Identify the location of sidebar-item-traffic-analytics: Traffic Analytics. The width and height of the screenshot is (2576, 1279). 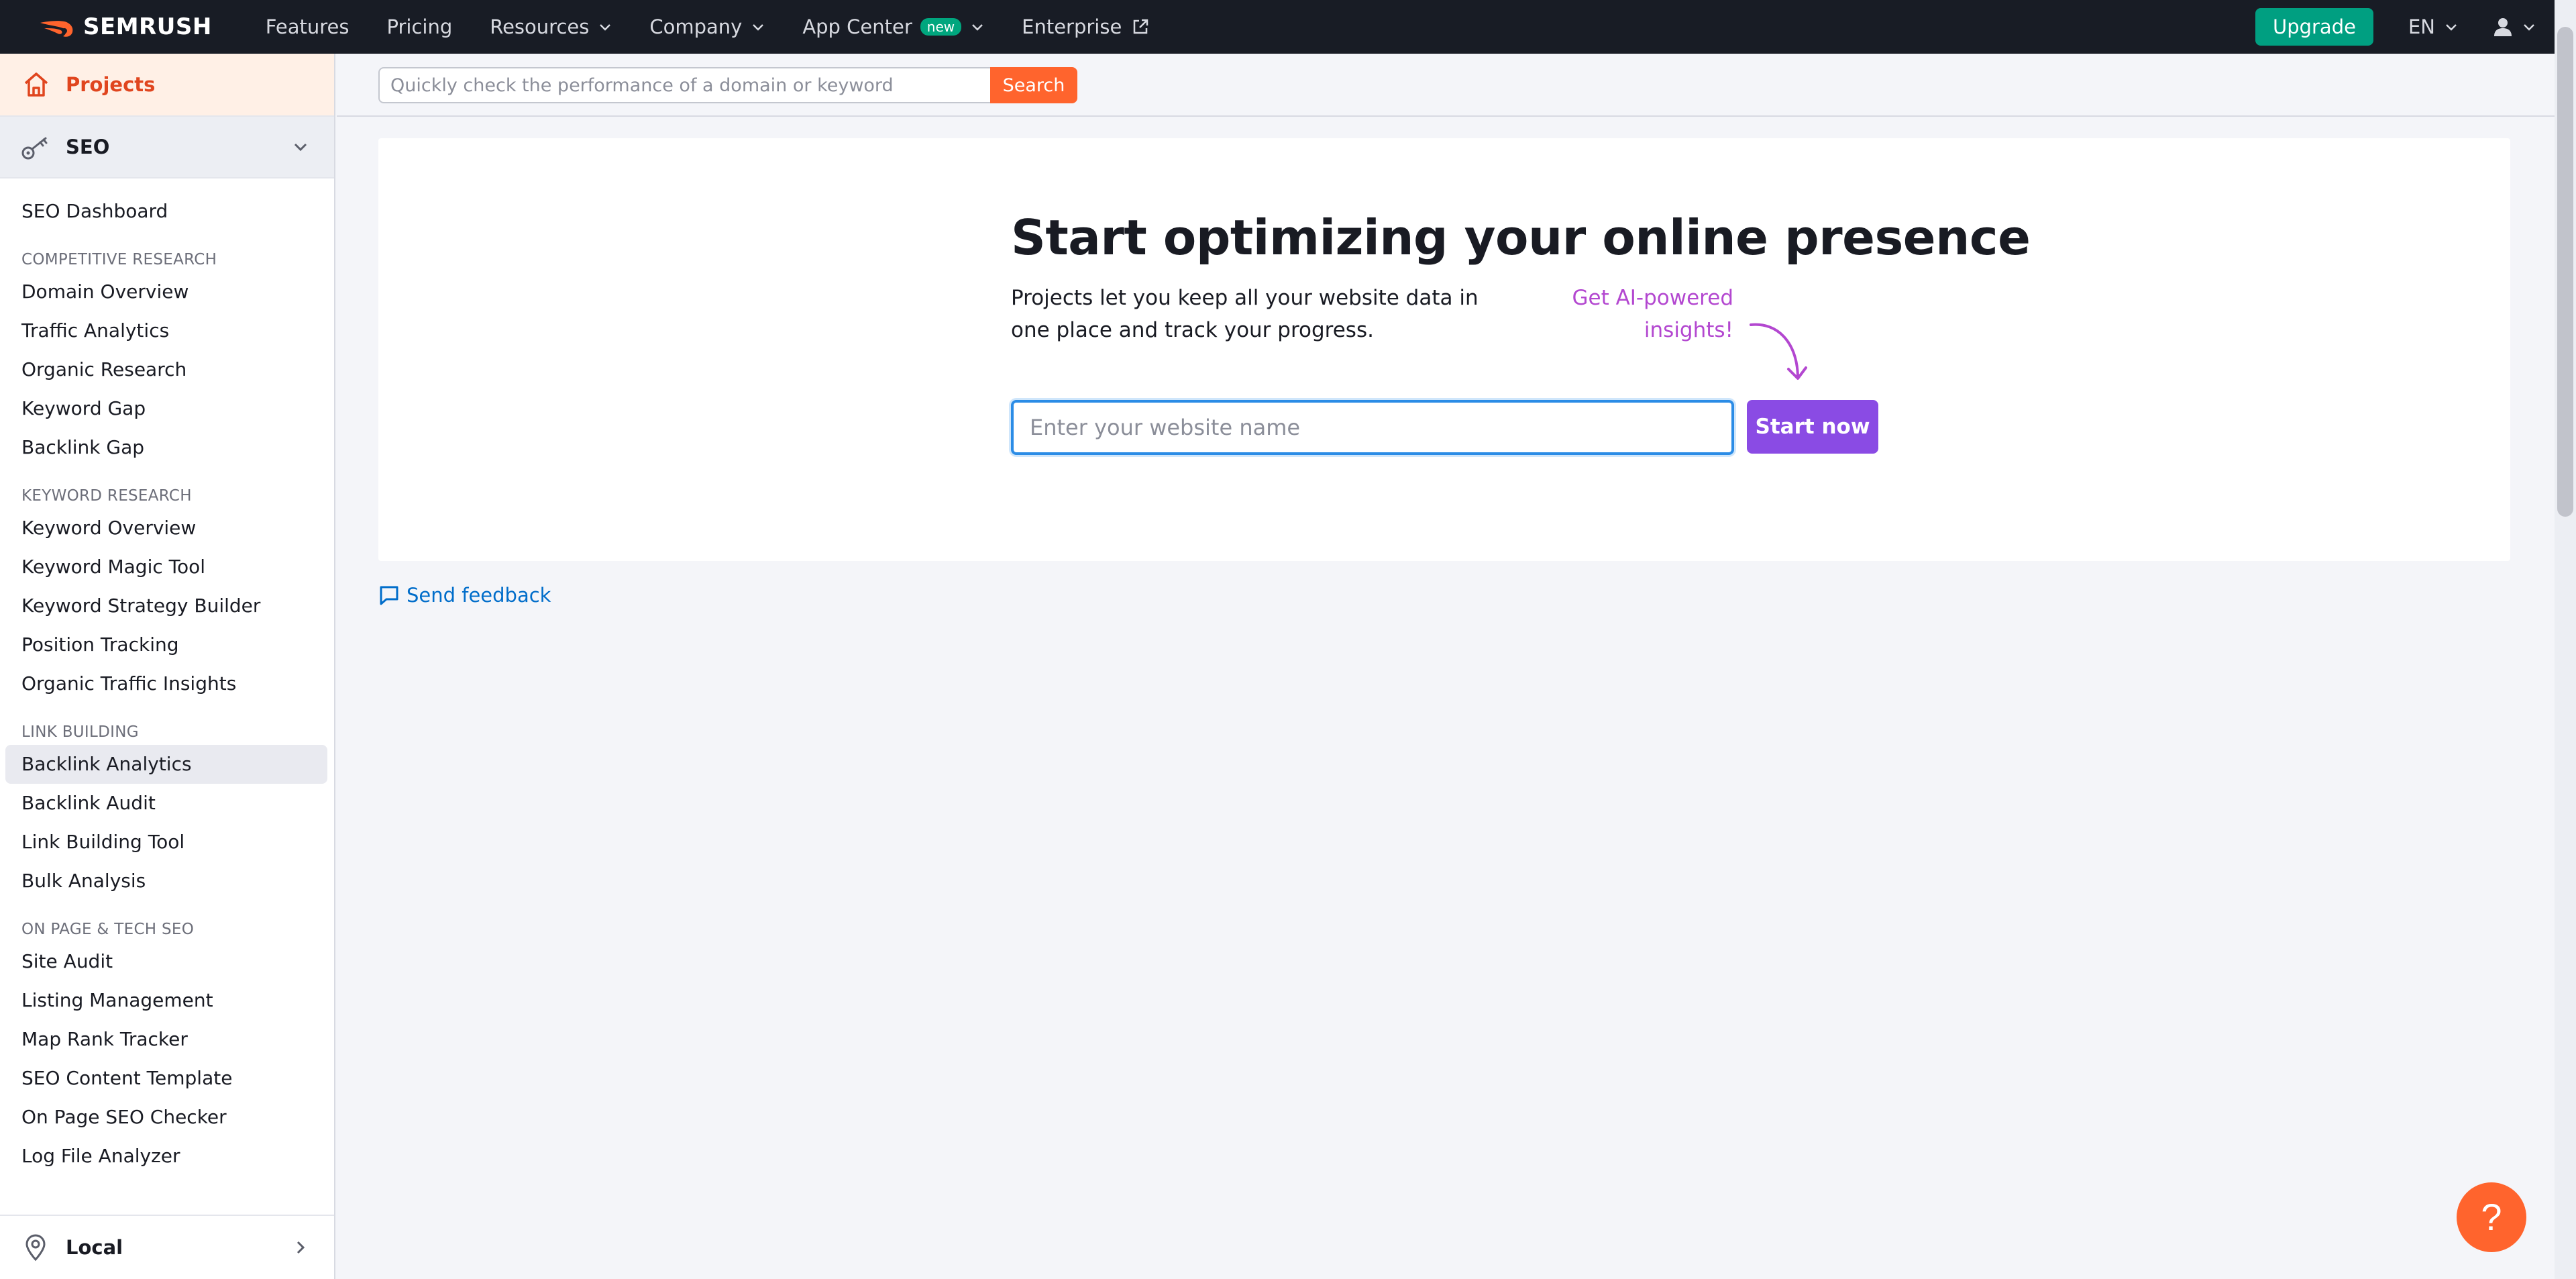
(166, 330).